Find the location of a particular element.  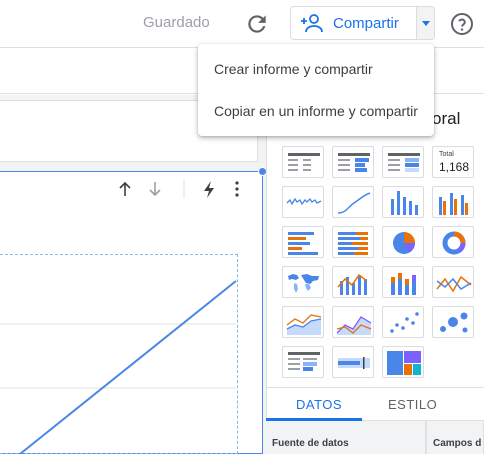

table-bars-icon is located at coordinates (354, 162).